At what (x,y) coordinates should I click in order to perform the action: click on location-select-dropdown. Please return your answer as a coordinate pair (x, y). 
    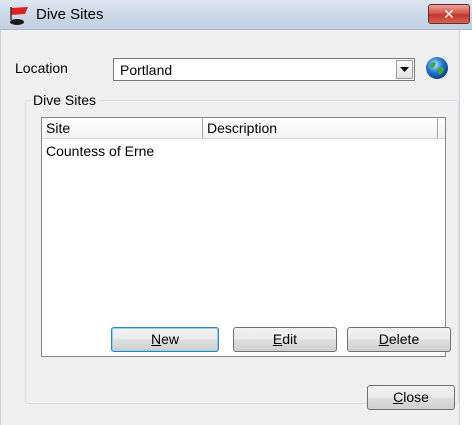
    Looking at the image, I should click on (404, 69).